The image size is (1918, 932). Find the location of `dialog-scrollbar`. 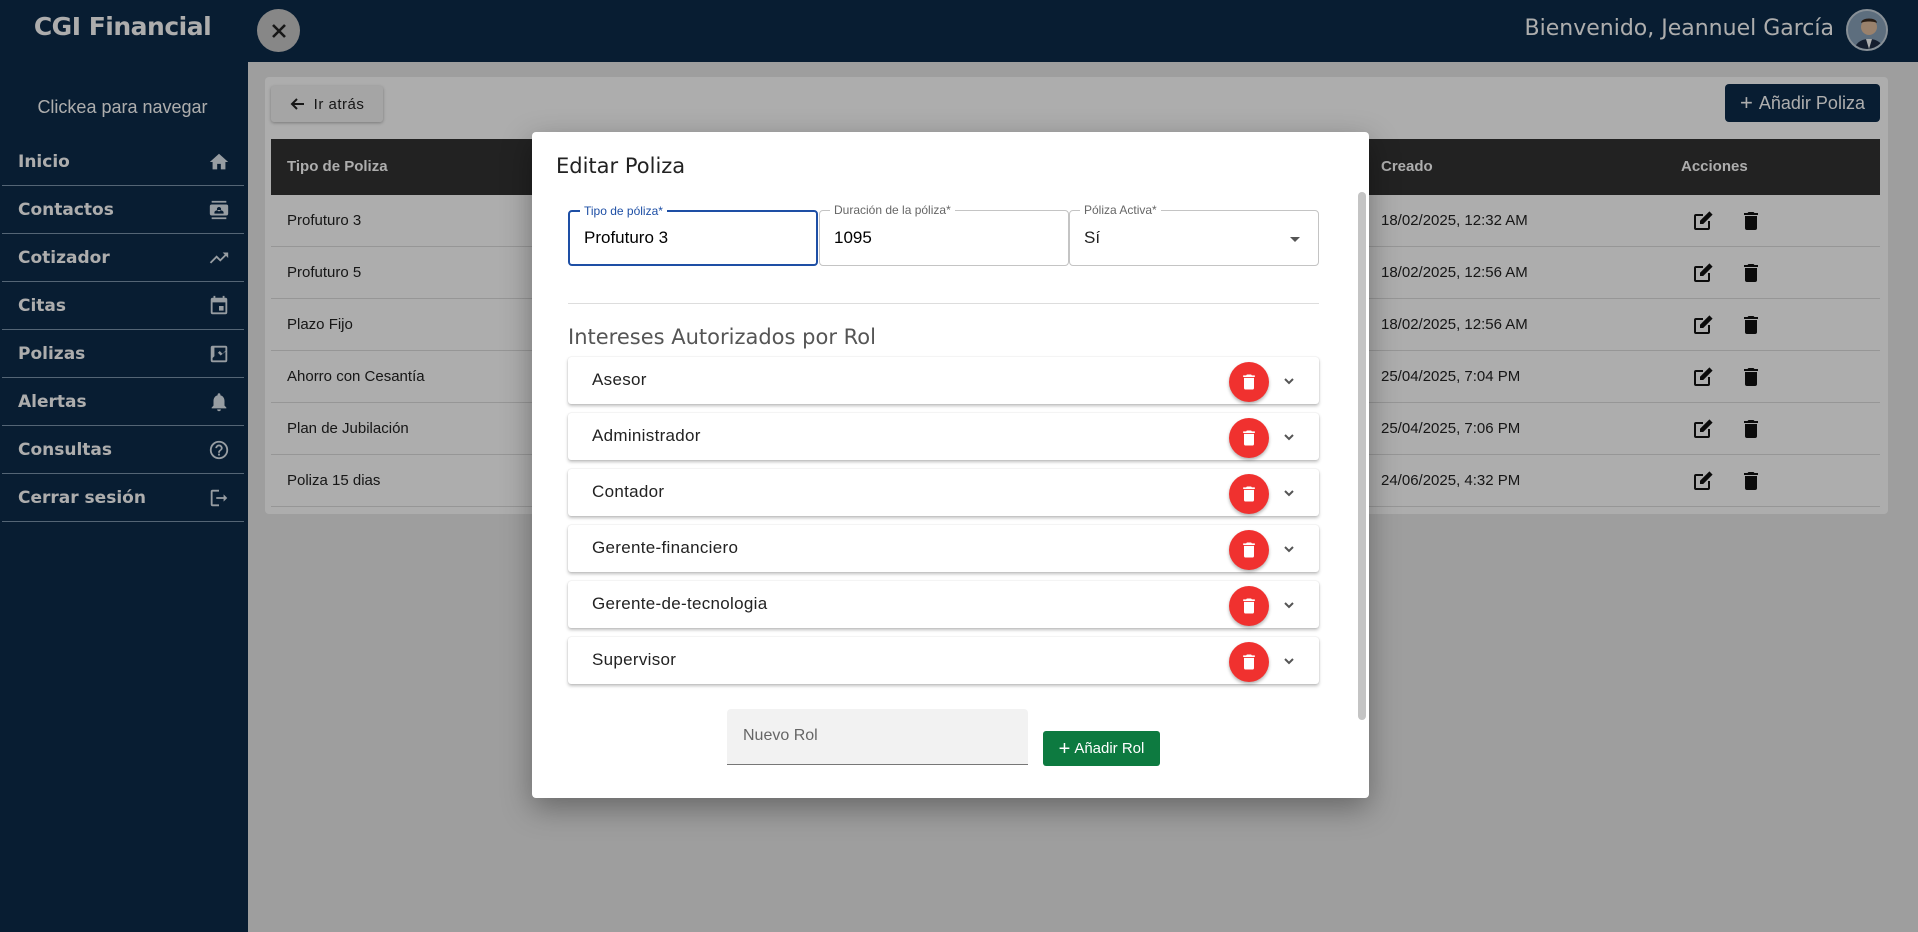

dialog-scrollbar is located at coordinates (1362, 456).